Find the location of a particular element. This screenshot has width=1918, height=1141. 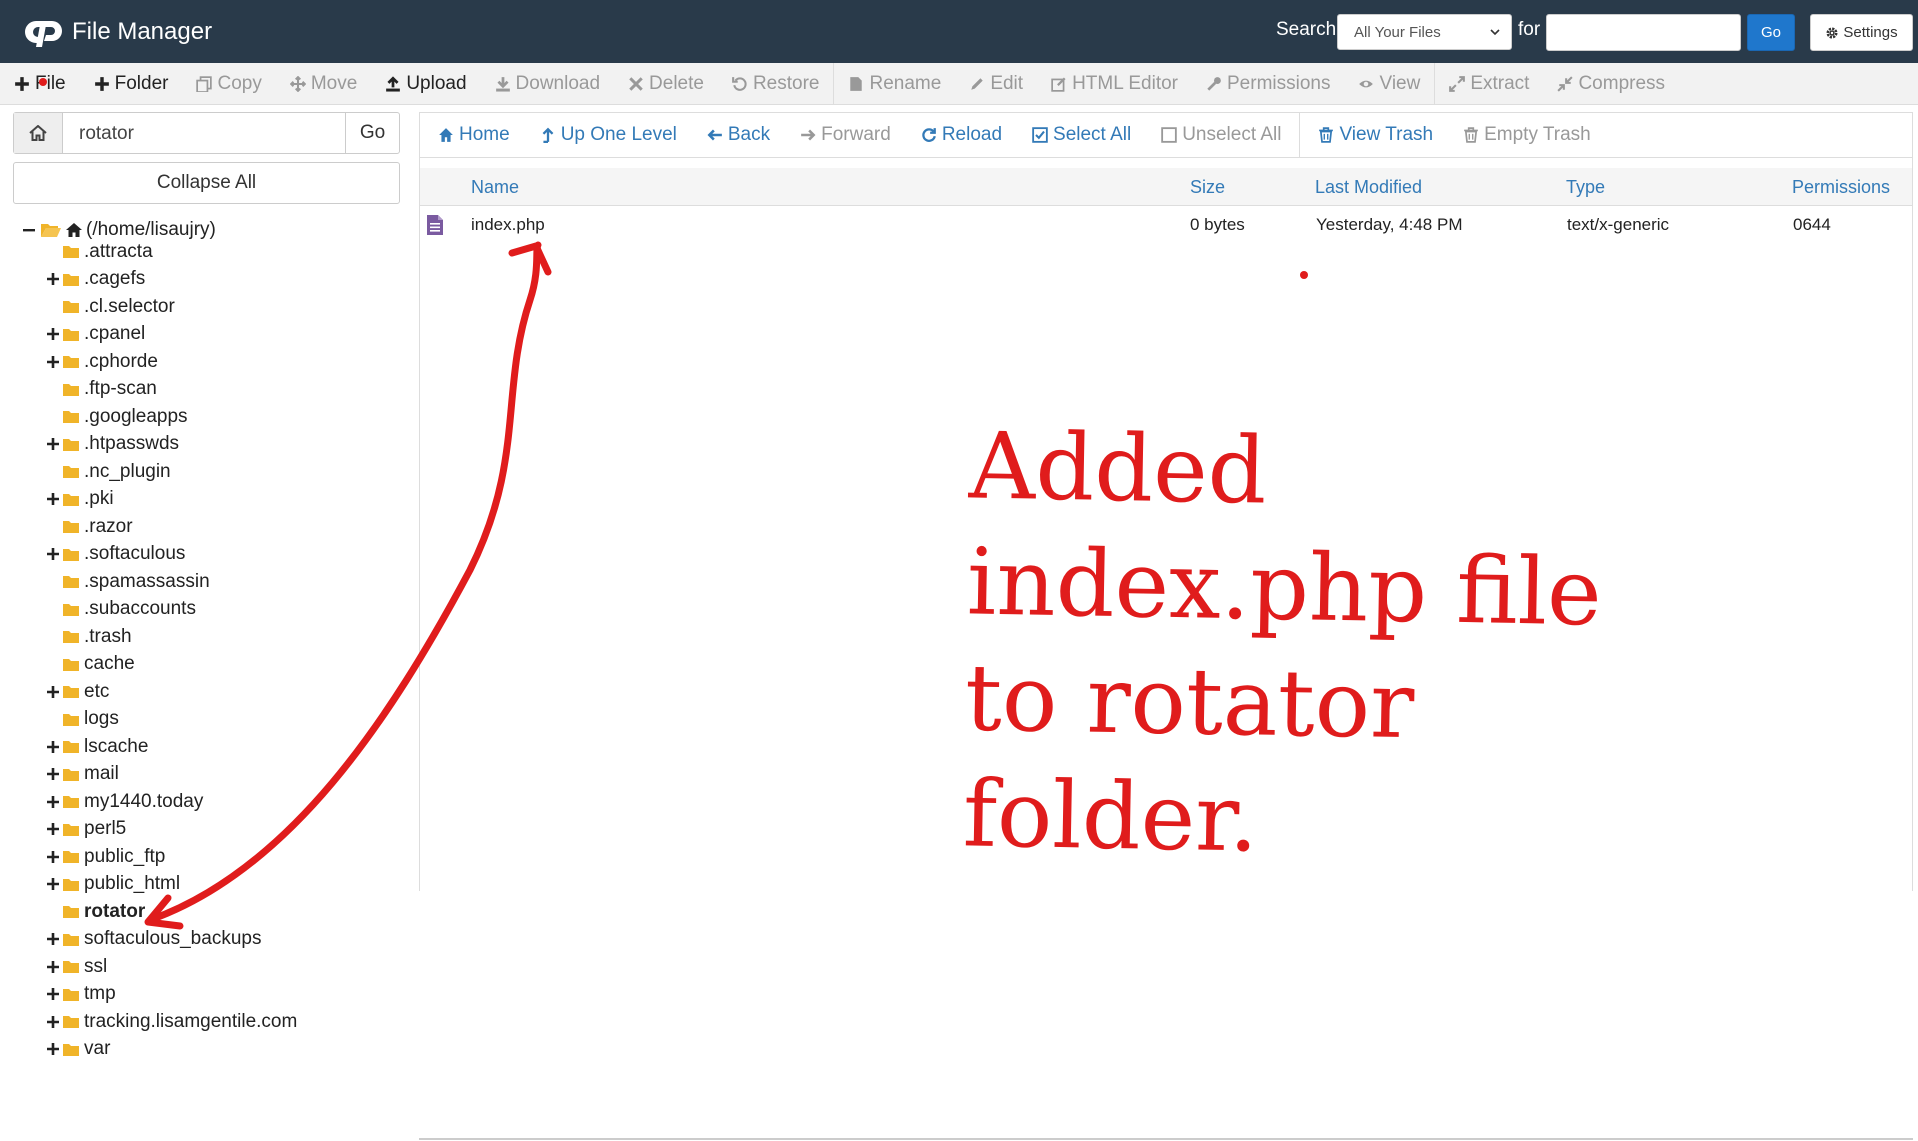

nav-reload-button: Reload is located at coordinates (961, 135).